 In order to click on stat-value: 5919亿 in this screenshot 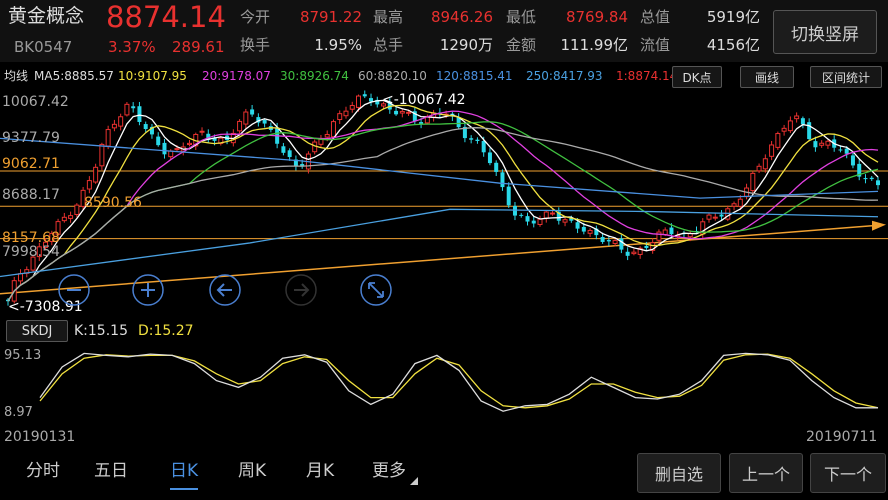, I will do `click(733, 17)`.